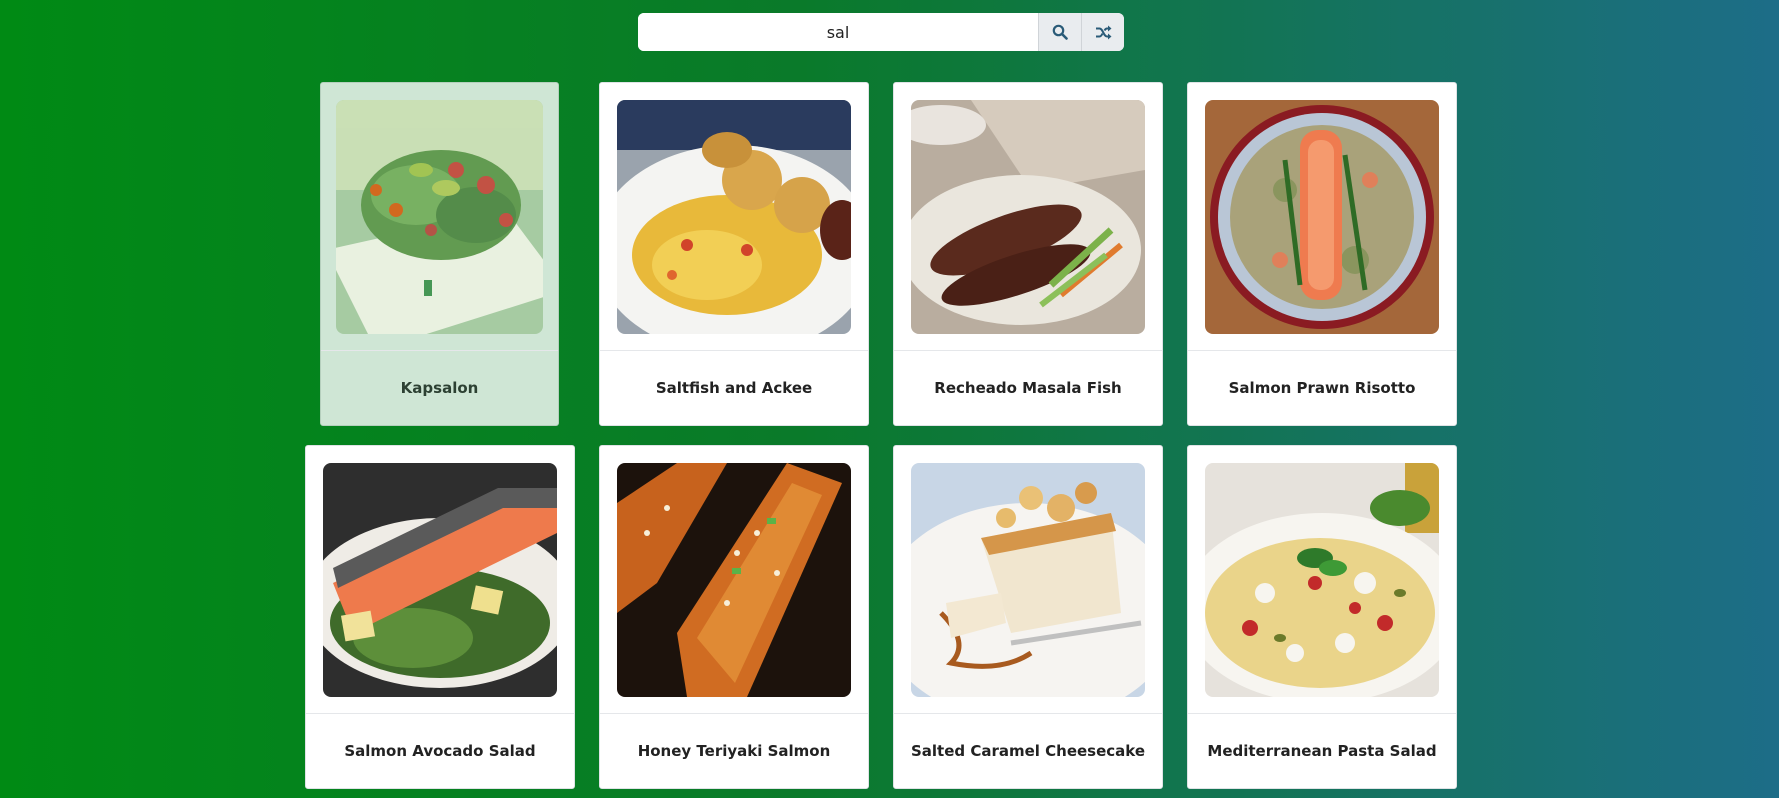 The height and width of the screenshot is (798, 1779). I want to click on meal-card: Honey Teriyaki Salmon, so click(734, 617).